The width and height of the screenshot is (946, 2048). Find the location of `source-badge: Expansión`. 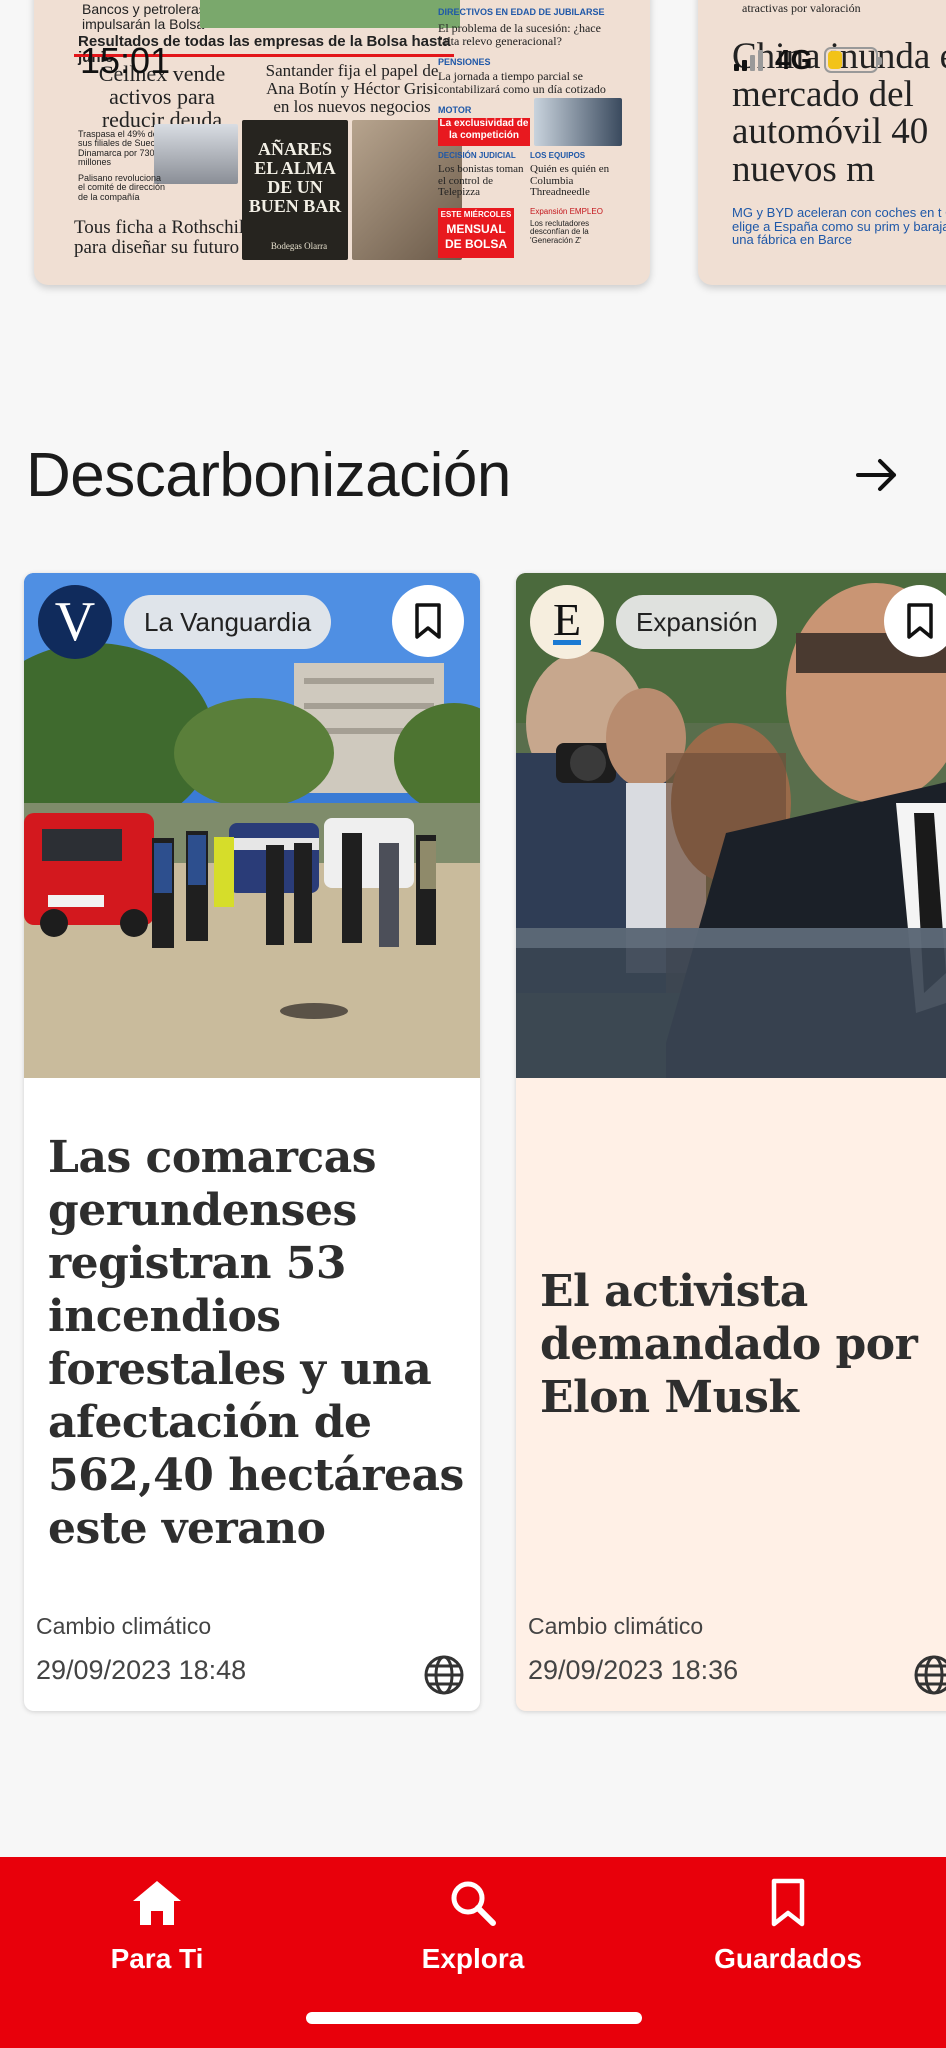

source-badge: Expansión is located at coordinates (697, 622).